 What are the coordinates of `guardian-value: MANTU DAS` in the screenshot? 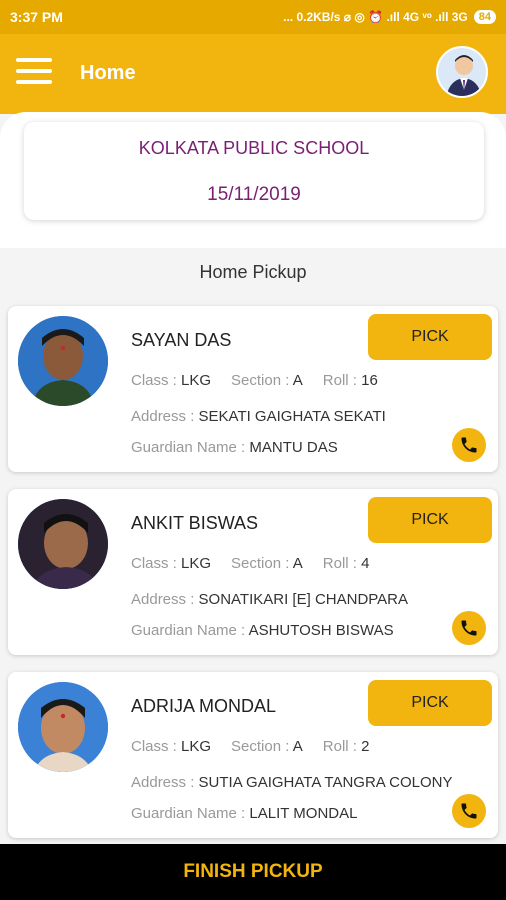 It's located at (293, 447).